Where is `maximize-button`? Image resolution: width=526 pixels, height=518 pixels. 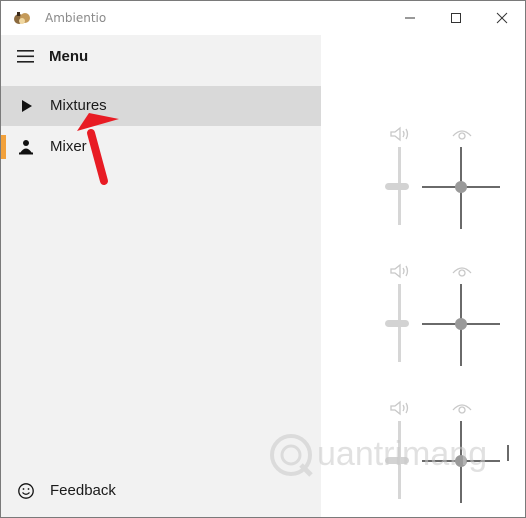 maximize-button is located at coordinates (456, 18).